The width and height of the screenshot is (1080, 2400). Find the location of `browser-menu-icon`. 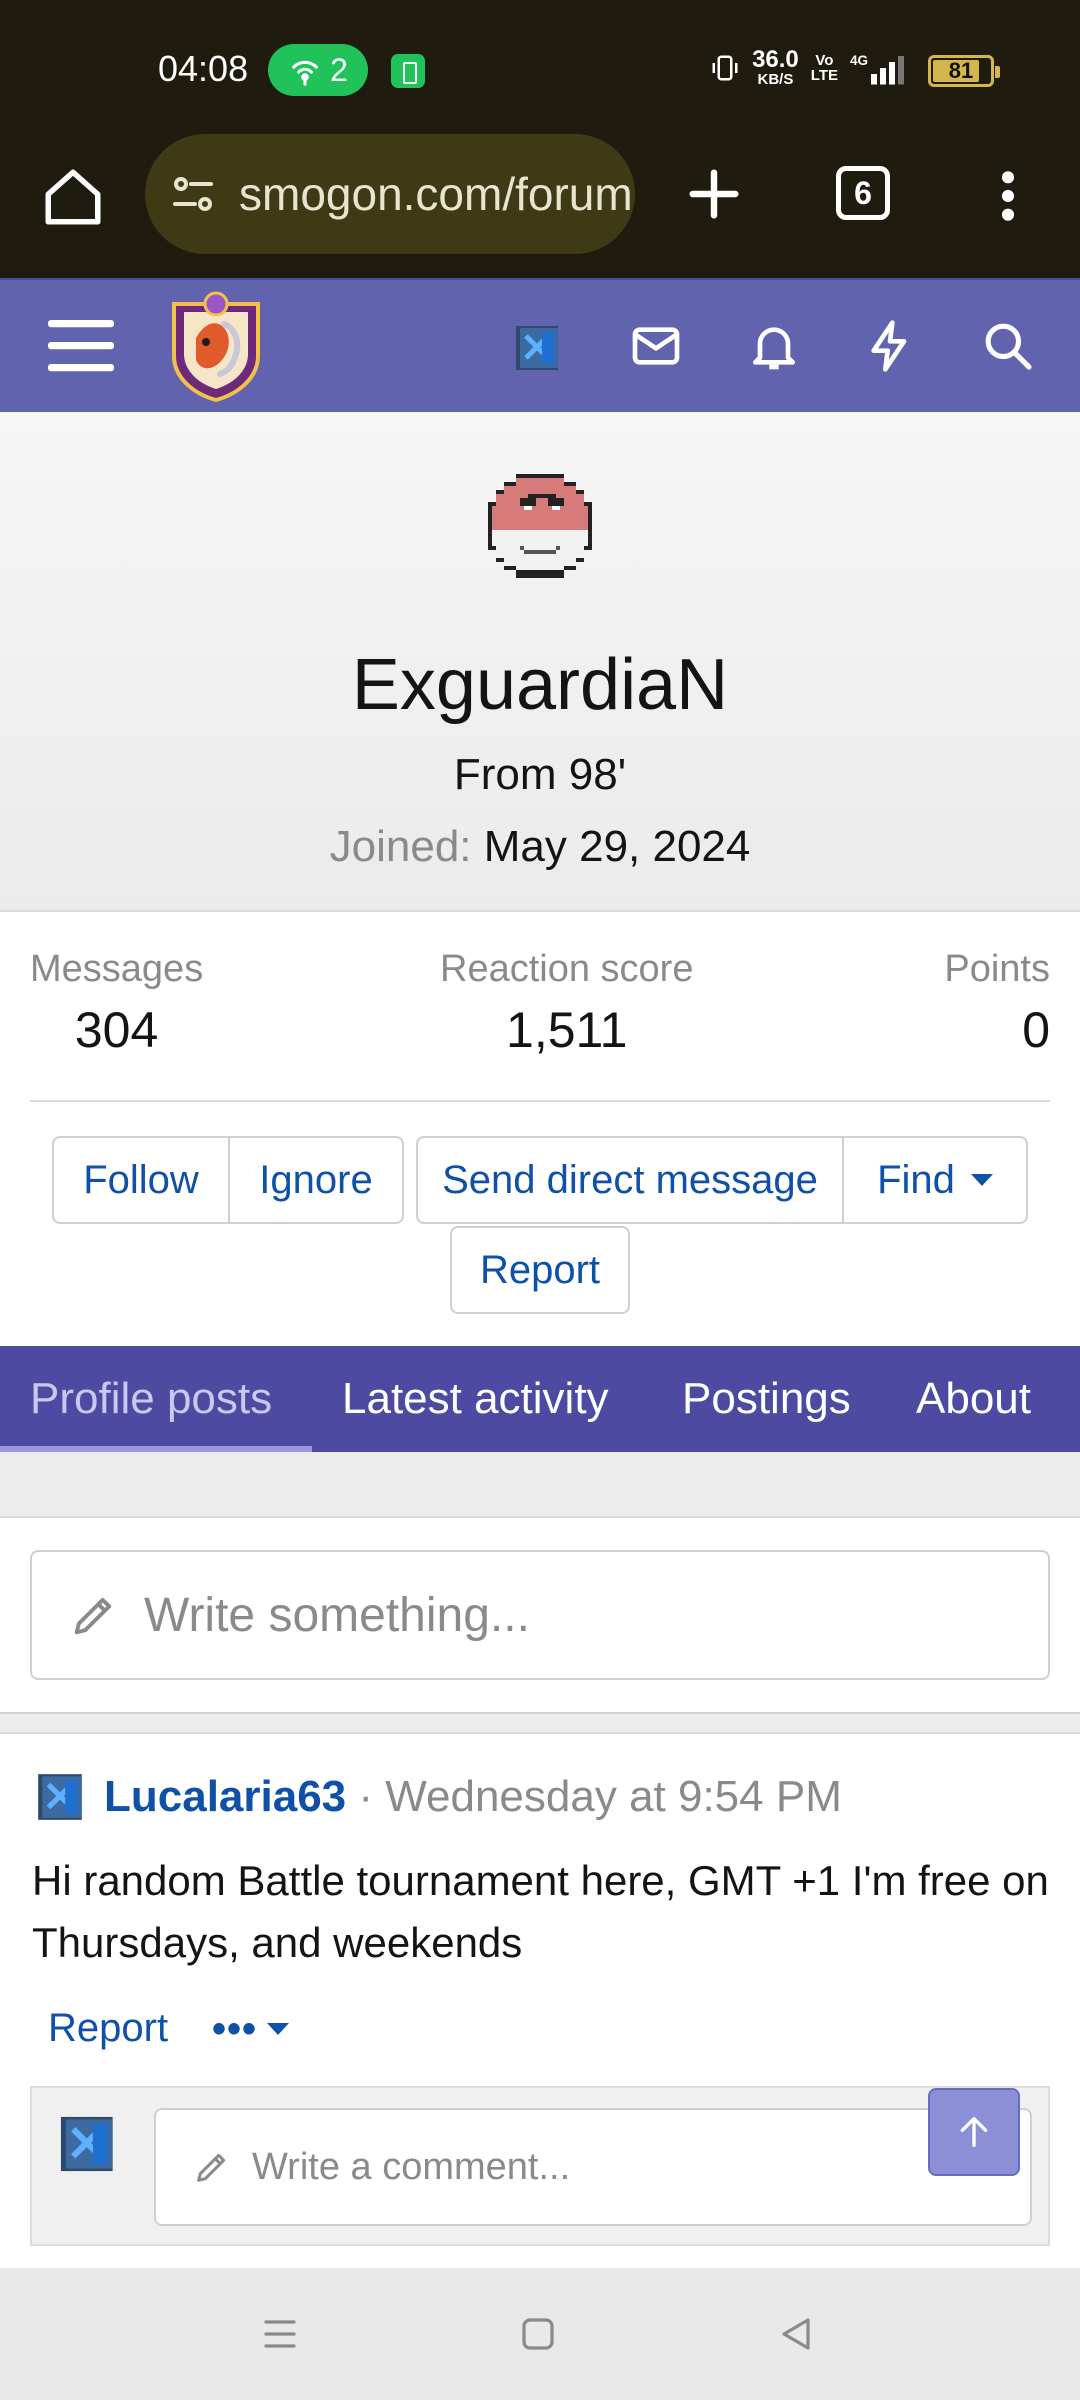

browser-menu-icon is located at coordinates (1008, 196).